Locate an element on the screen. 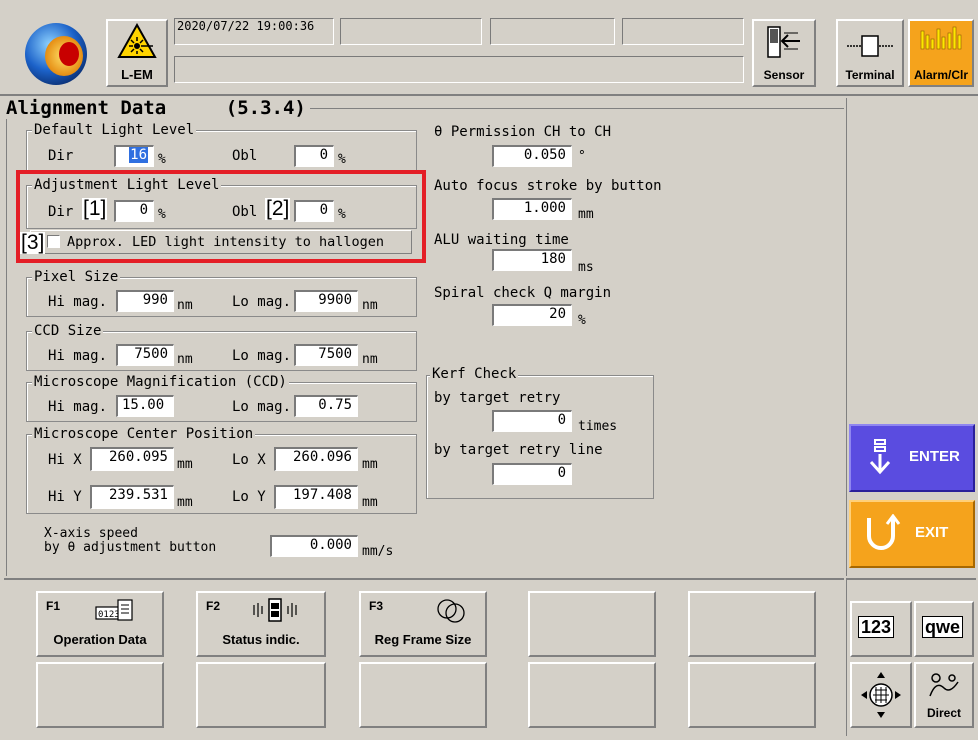  f4-empty-button is located at coordinates (592, 624).